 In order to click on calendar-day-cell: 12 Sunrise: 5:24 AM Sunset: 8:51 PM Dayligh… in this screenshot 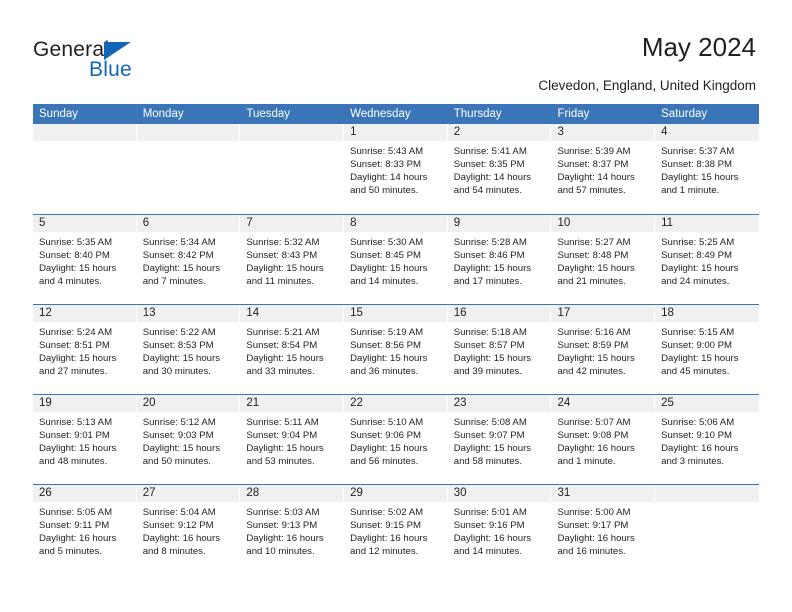, I will do `click(85, 349)`.